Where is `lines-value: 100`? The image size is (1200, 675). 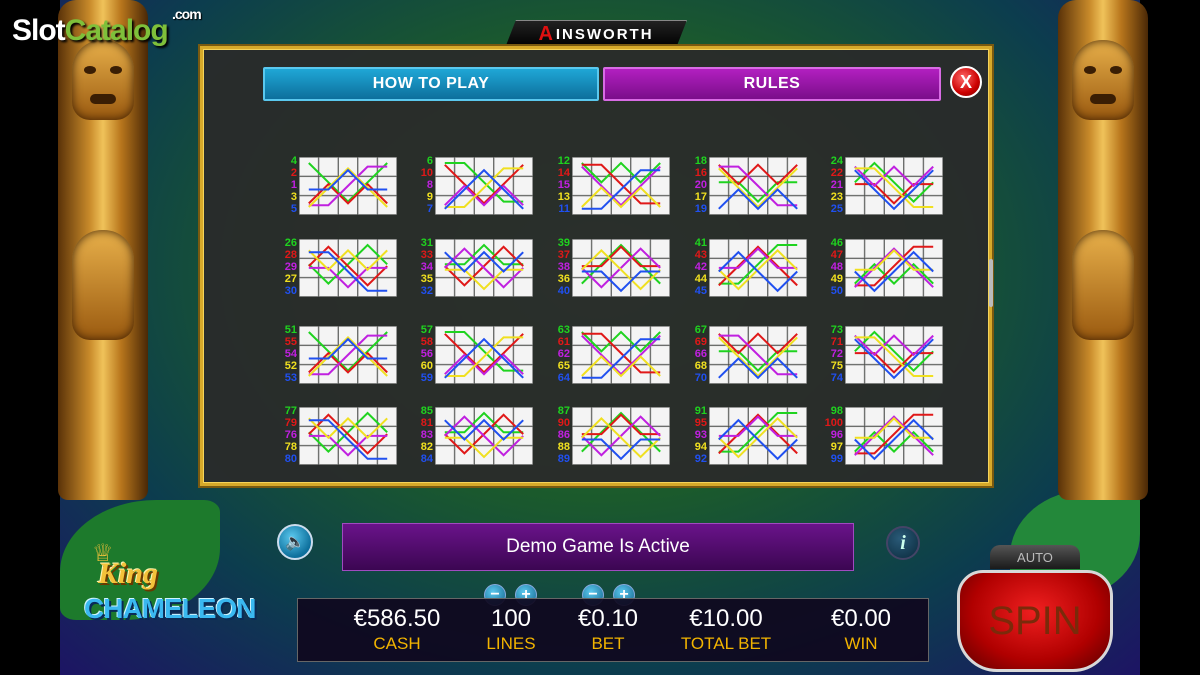
lines-value: 100 is located at coordinates (511, 618).